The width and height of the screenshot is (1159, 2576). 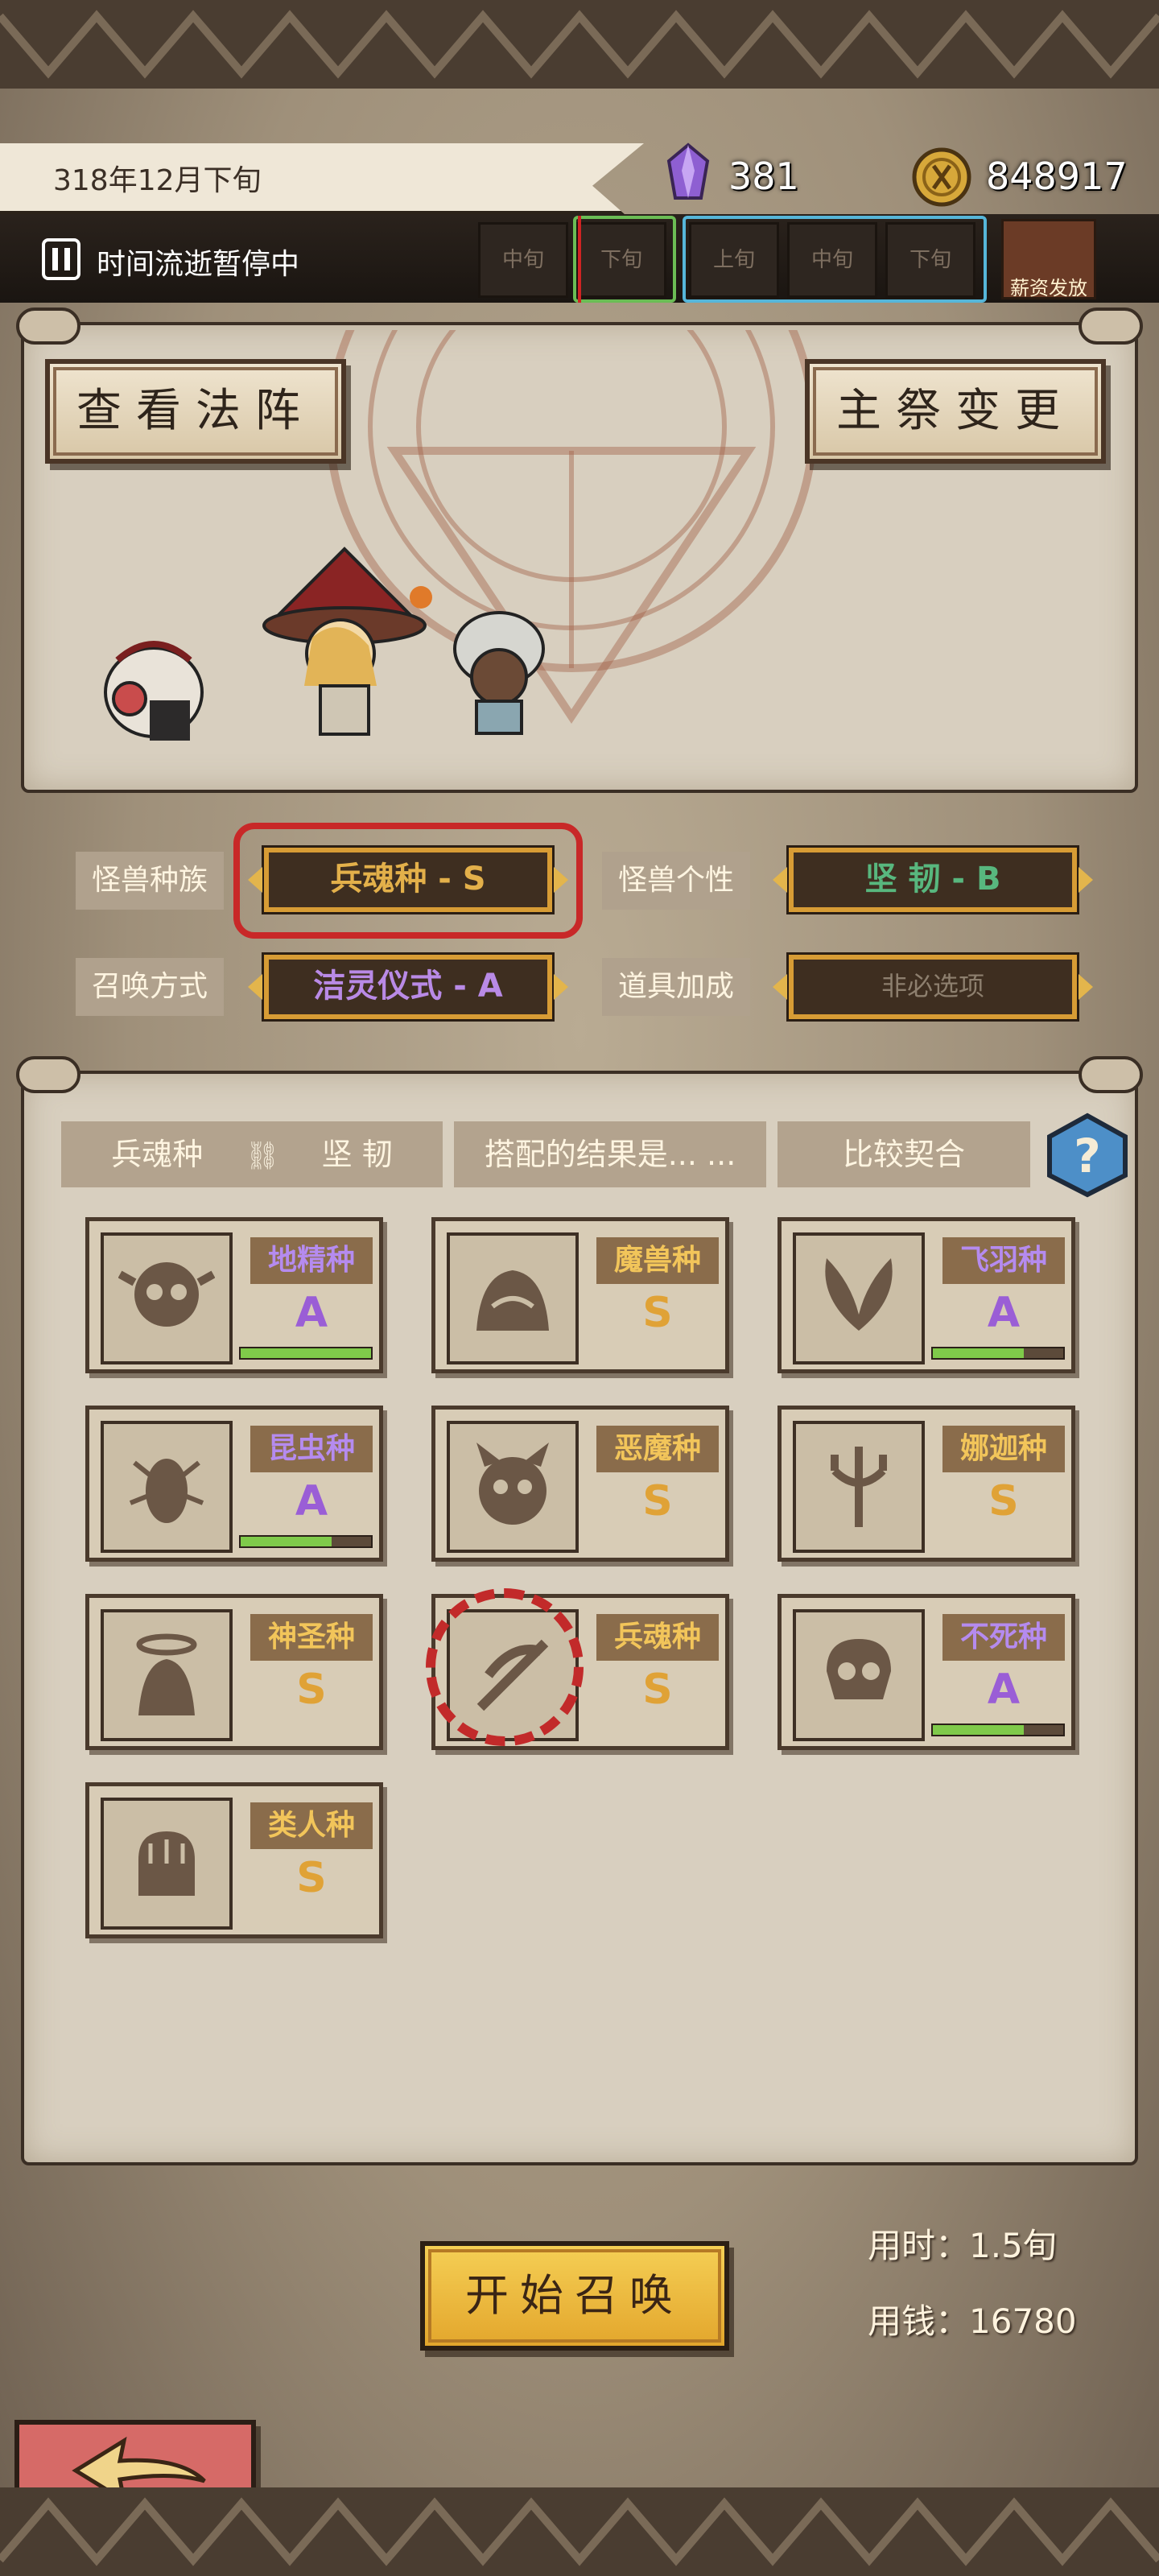 I want to click on race-name: 神圣种, so click(x=311, y=1637).